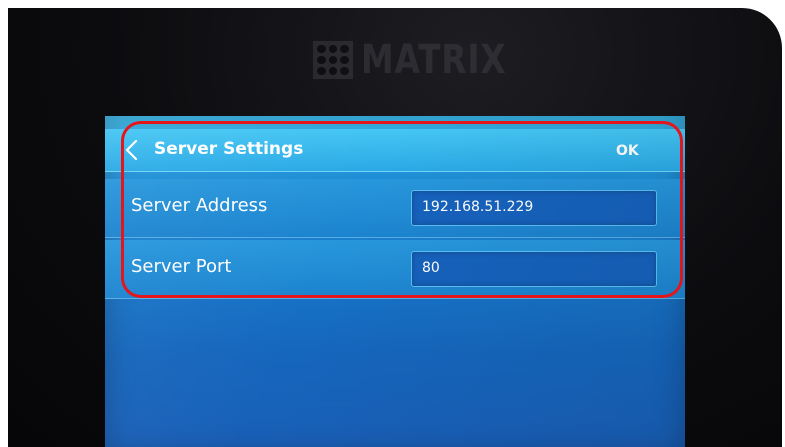 The image size is (785, 447). Describe the element at coordinates (181, 266) in the screenshot. I see `server-port-label: Server Port` at that location.